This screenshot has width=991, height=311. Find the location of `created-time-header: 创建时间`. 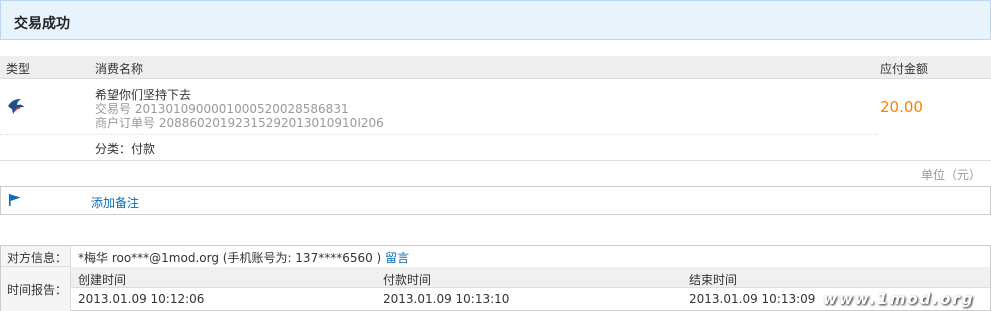

created-time-header: 创建时间 is located at coordinates (102, 280).